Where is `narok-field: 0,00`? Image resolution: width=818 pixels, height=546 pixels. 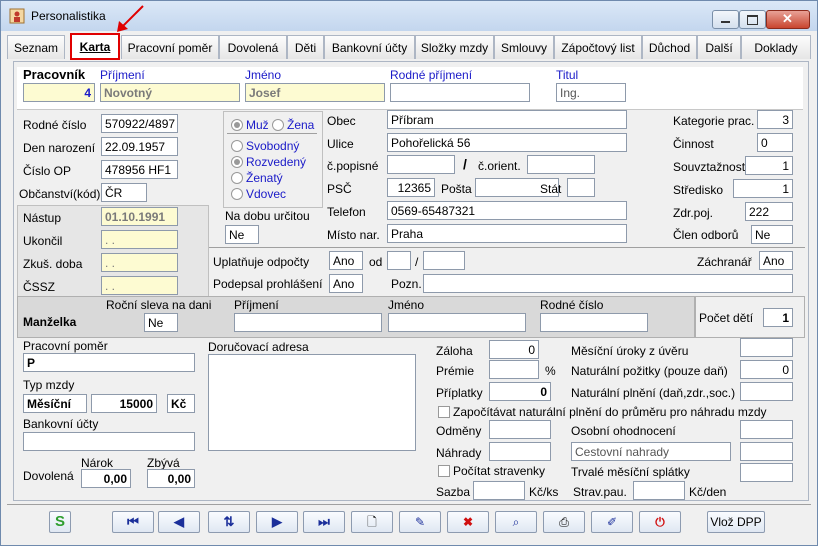
narok-field: 0,00 is located at coordinates (106, 478).